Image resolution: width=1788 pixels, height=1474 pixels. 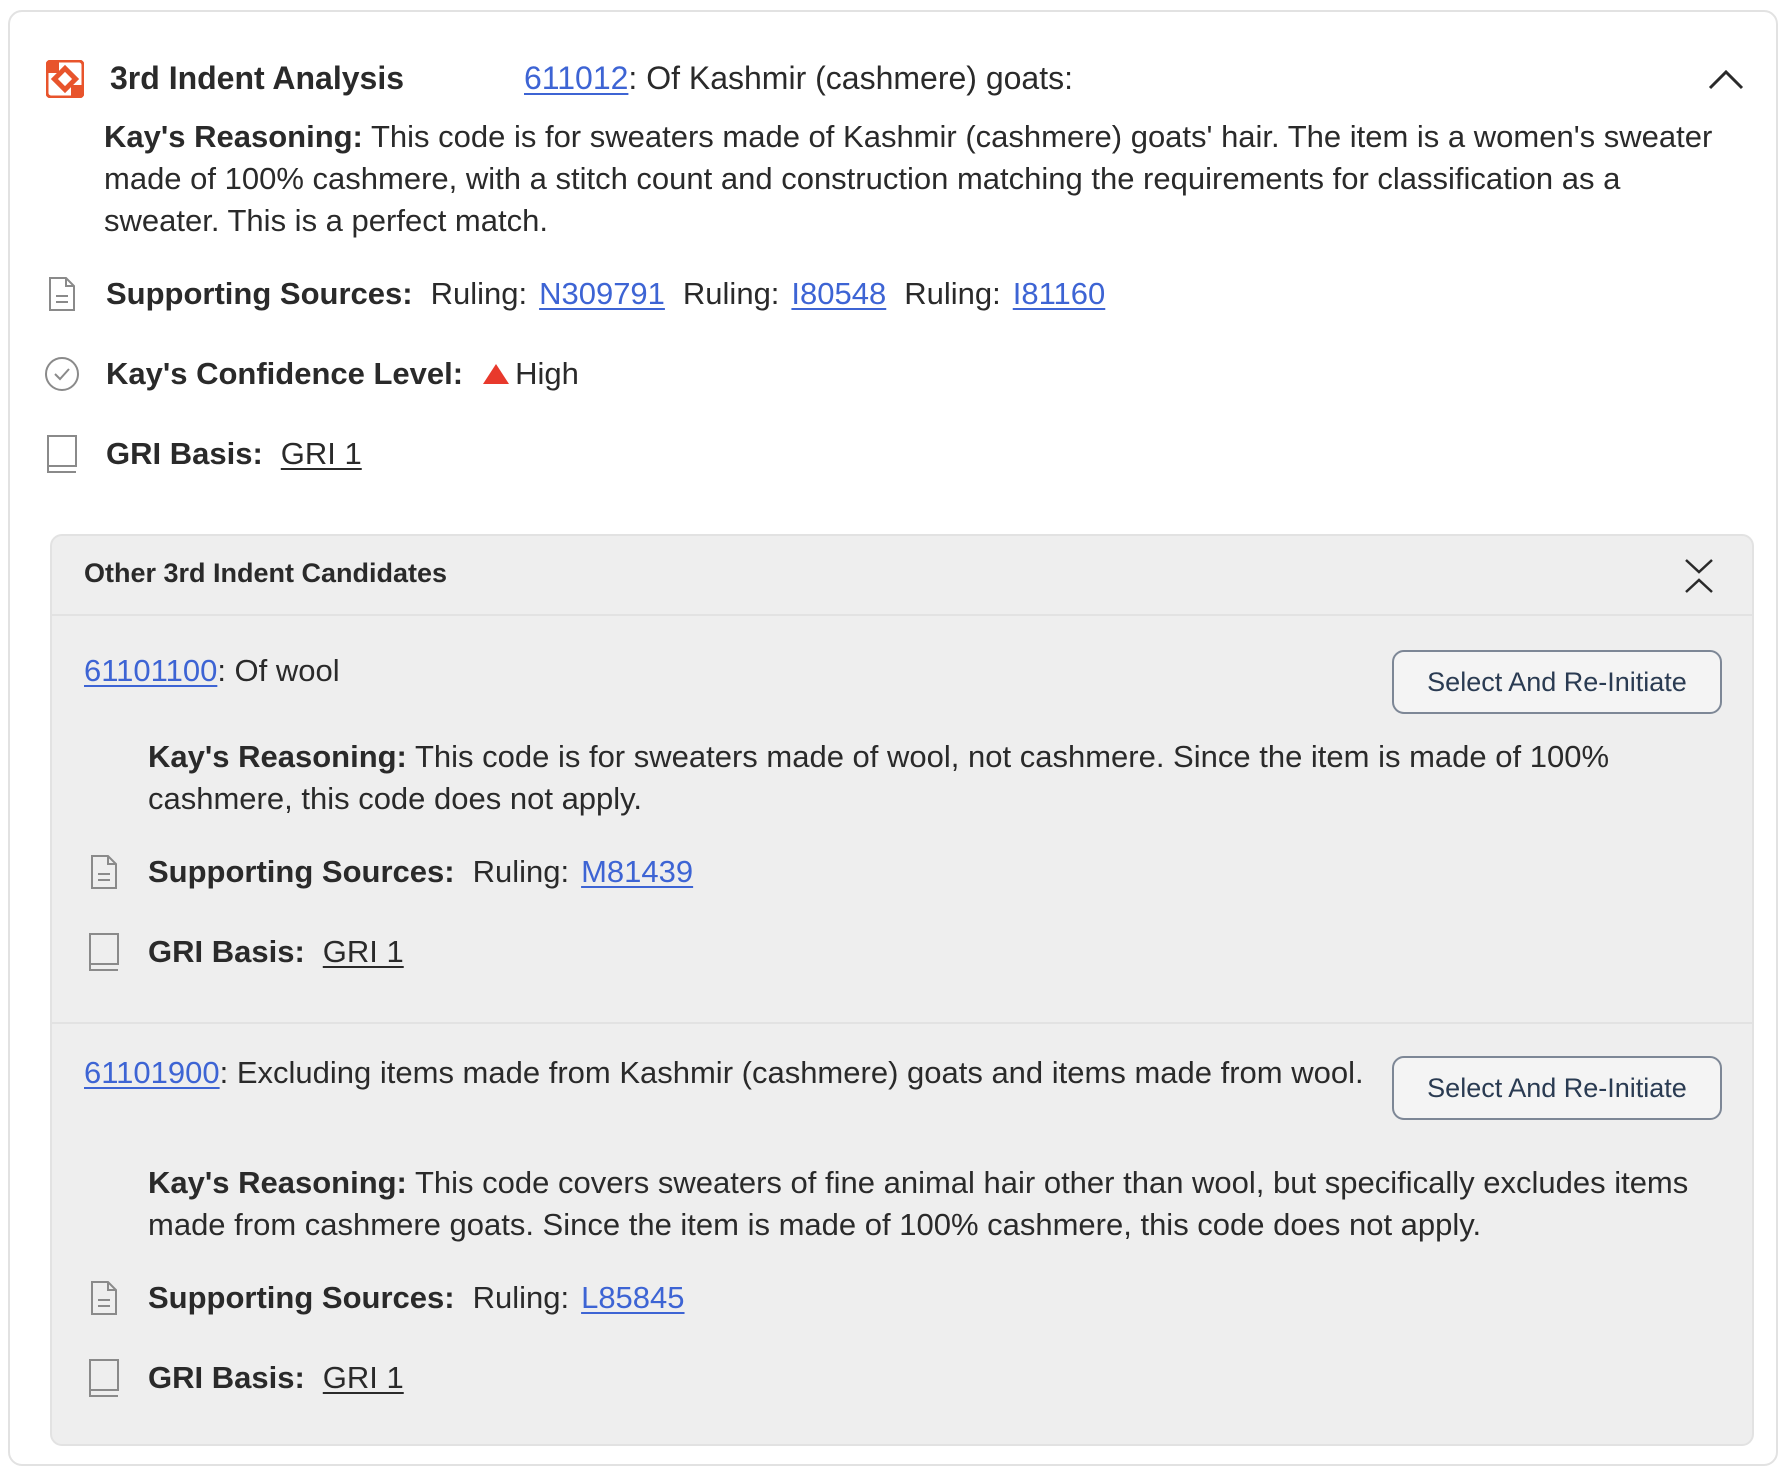 What do you see at coordinates (65, 79) in the screenshot?
I see `brand-logo-icon` at bounding box center [65, 79].